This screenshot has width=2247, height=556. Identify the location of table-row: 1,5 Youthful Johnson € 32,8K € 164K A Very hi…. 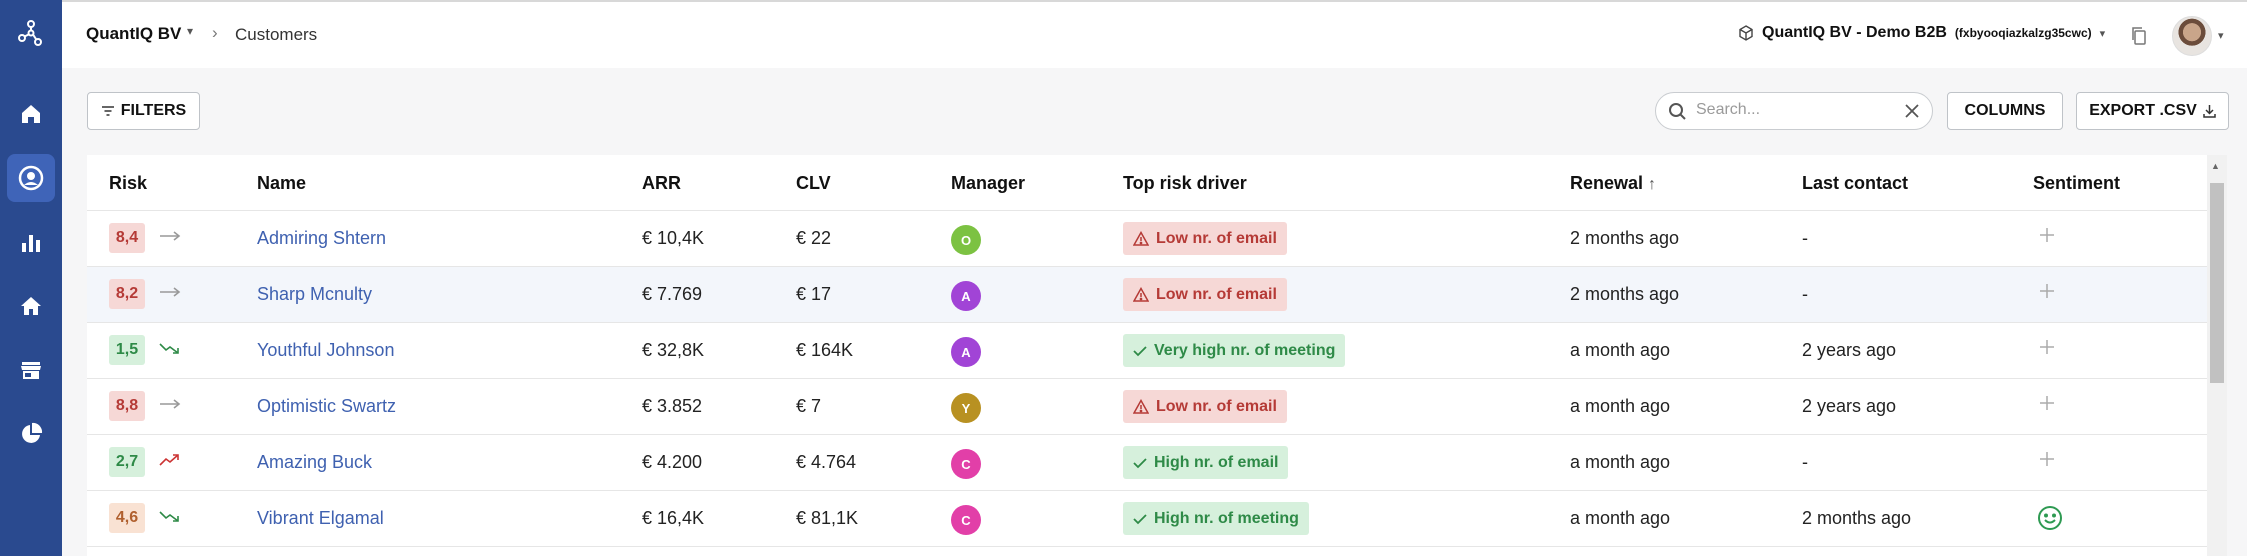
(1147, 351).